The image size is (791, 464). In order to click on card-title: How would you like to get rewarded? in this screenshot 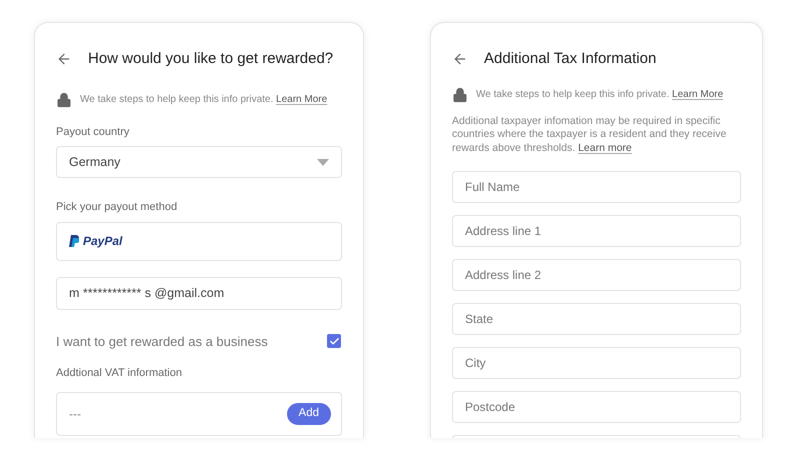, I will do `click(211, 59)`.